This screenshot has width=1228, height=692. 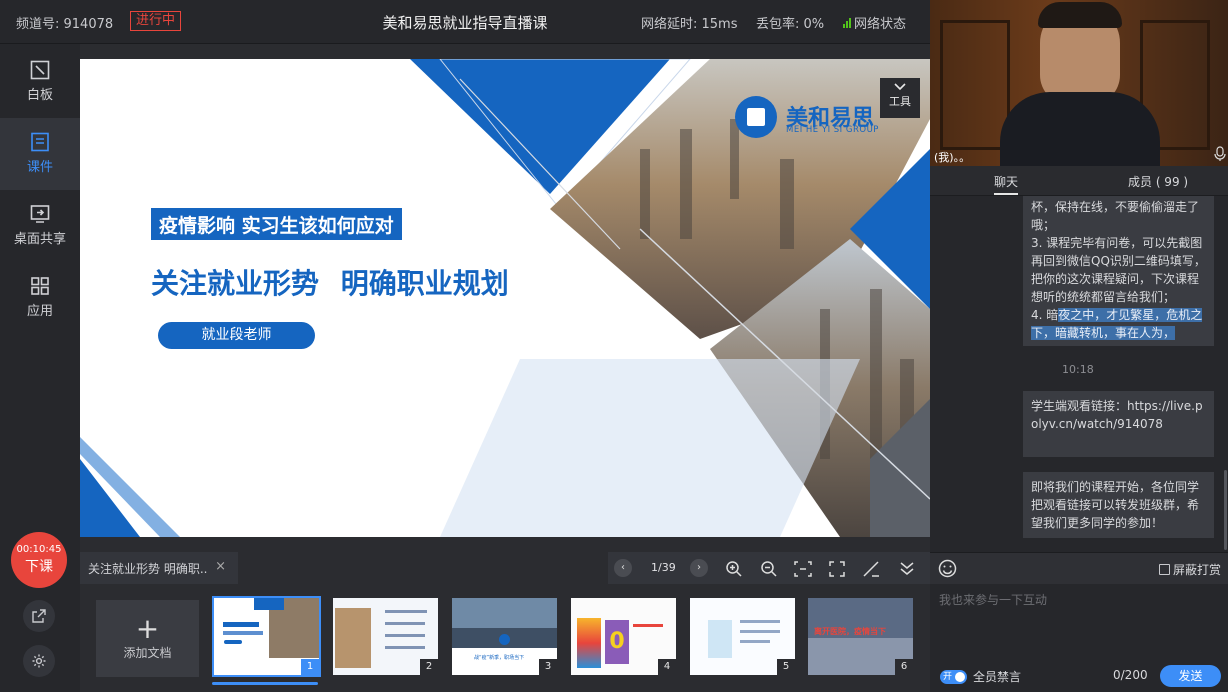 What do you see at coordinates (953, 676) in the screenshot?
I see `mute-all-toggle: 开` at bounding box center [953, 676].